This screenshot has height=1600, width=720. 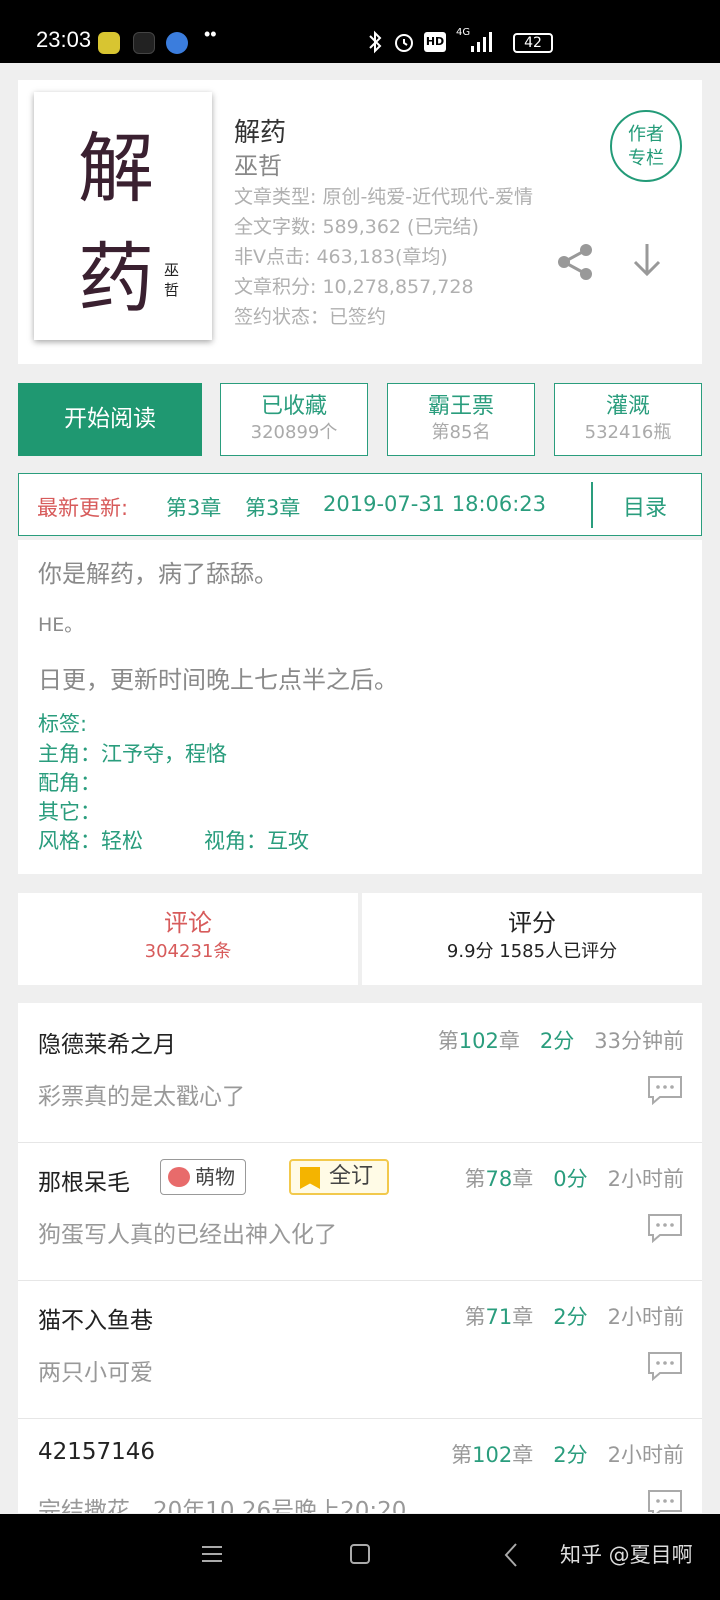 What do you see at coordinates (158, 574) in the screenshot?
I see `desc-line-1: 你是解药，病了舔舔。` at bounding box center [158, 574].